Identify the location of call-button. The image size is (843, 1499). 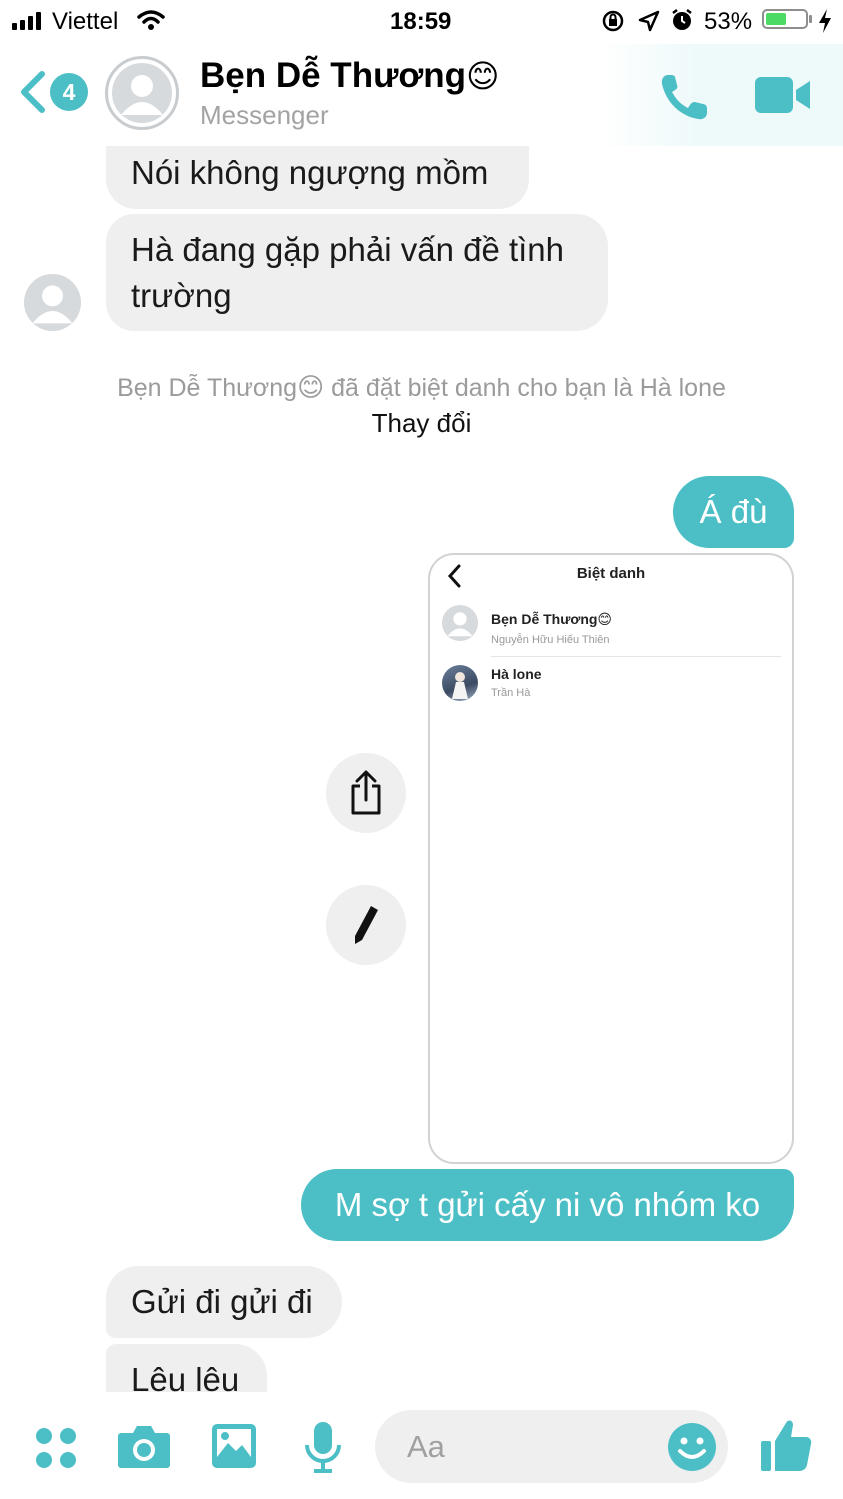
(684, 99).